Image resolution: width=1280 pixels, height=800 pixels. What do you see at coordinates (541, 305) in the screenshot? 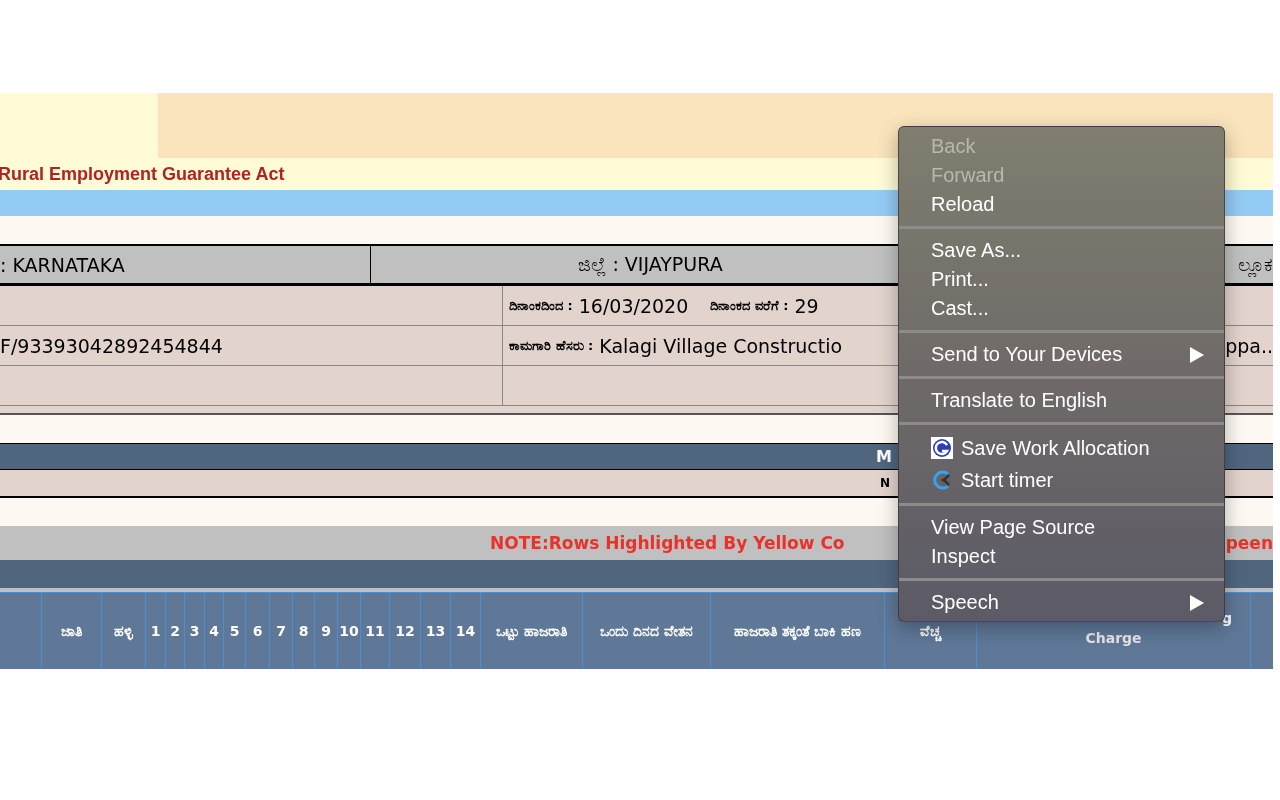
I see `field-label: ದಿನಾಂಕದಿಂದ :` at bounding box center [541, 305].